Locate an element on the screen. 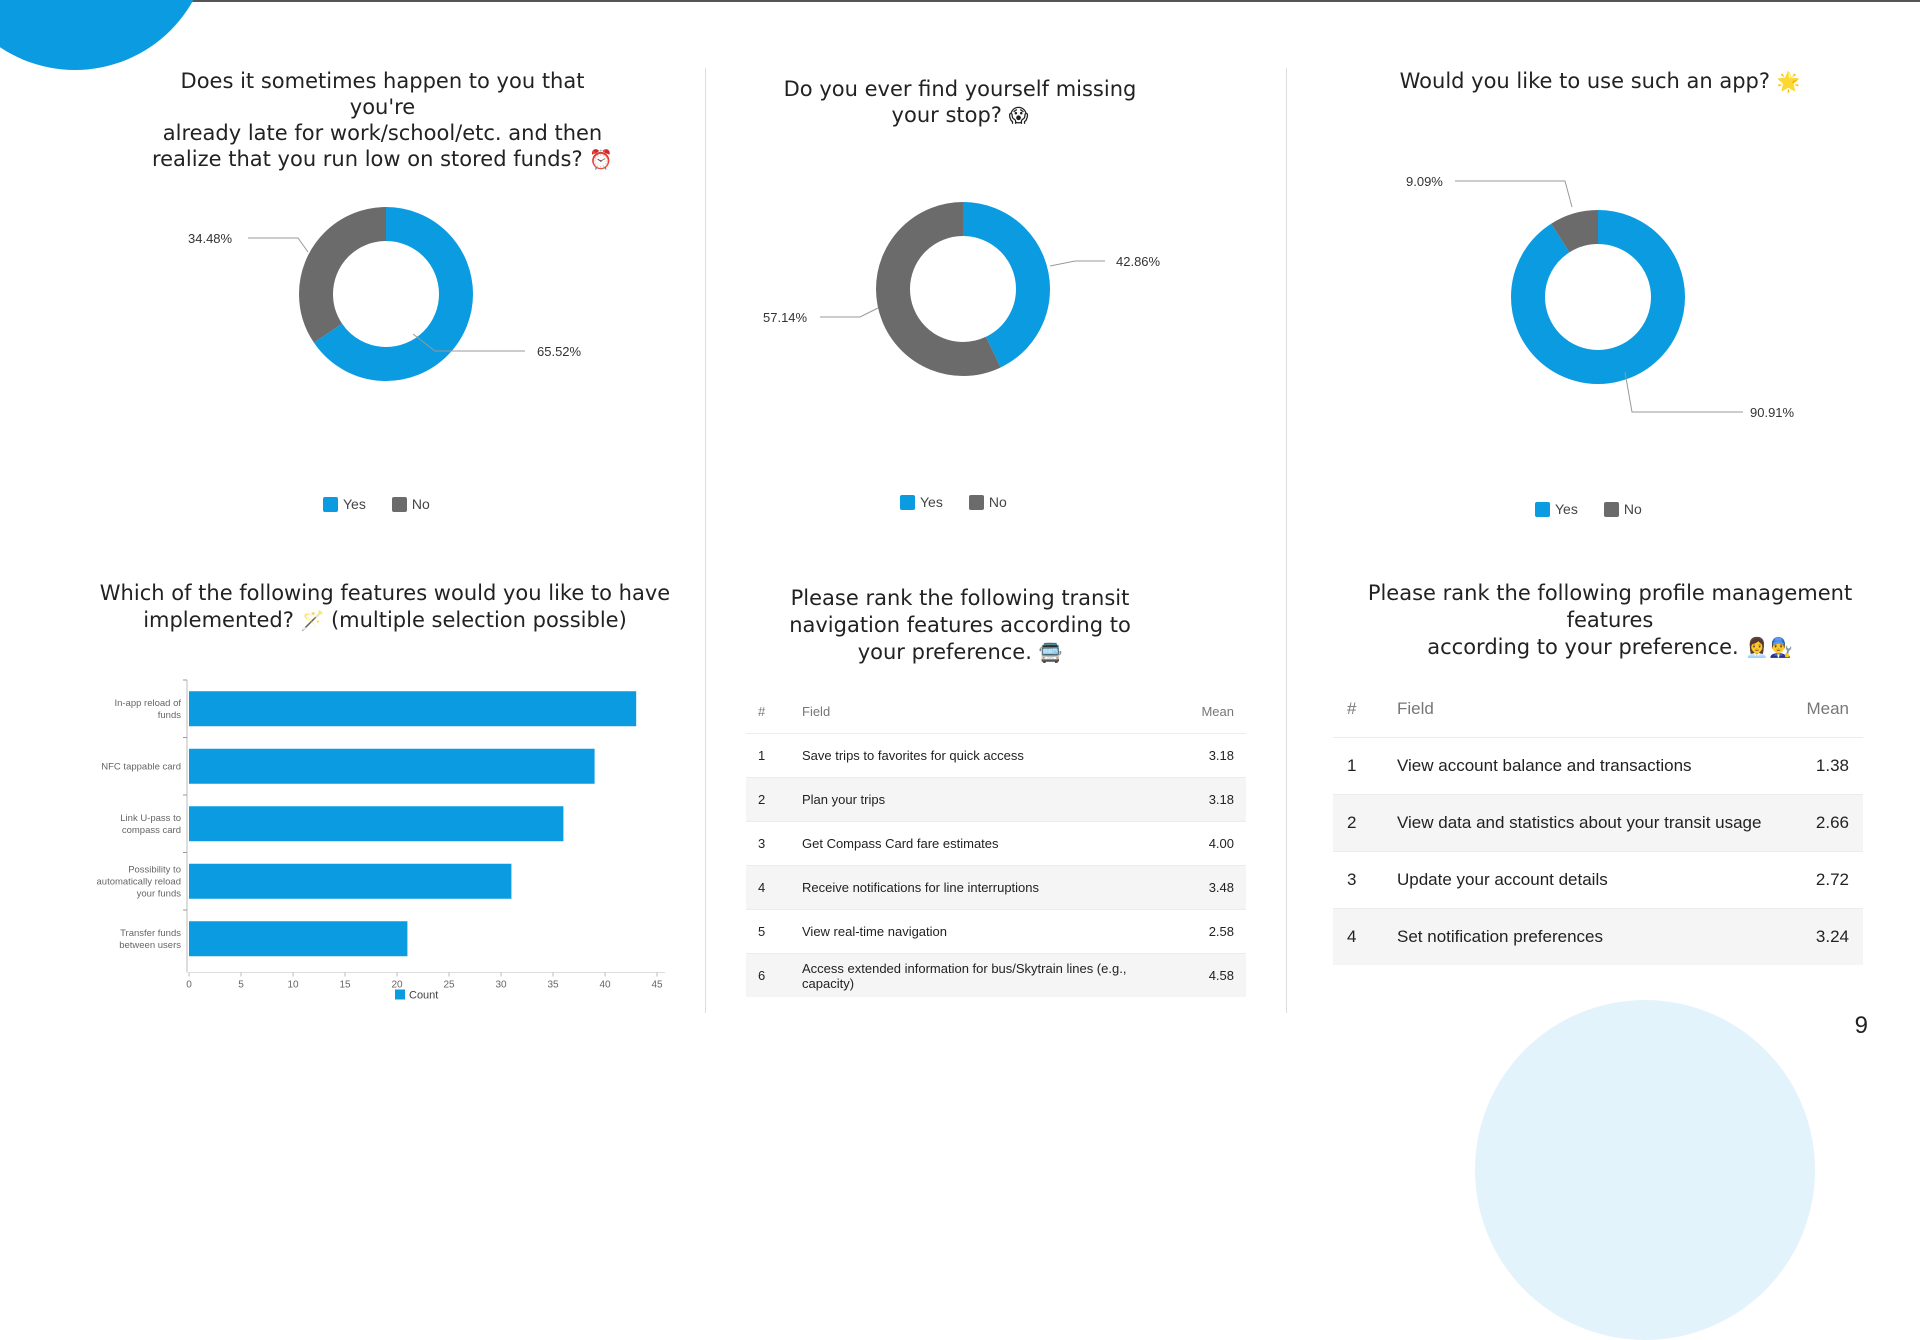 This screenshot has height=1340, width=1920. title-suffix: (multiple selection possible) is located at coordinates (478, 620).